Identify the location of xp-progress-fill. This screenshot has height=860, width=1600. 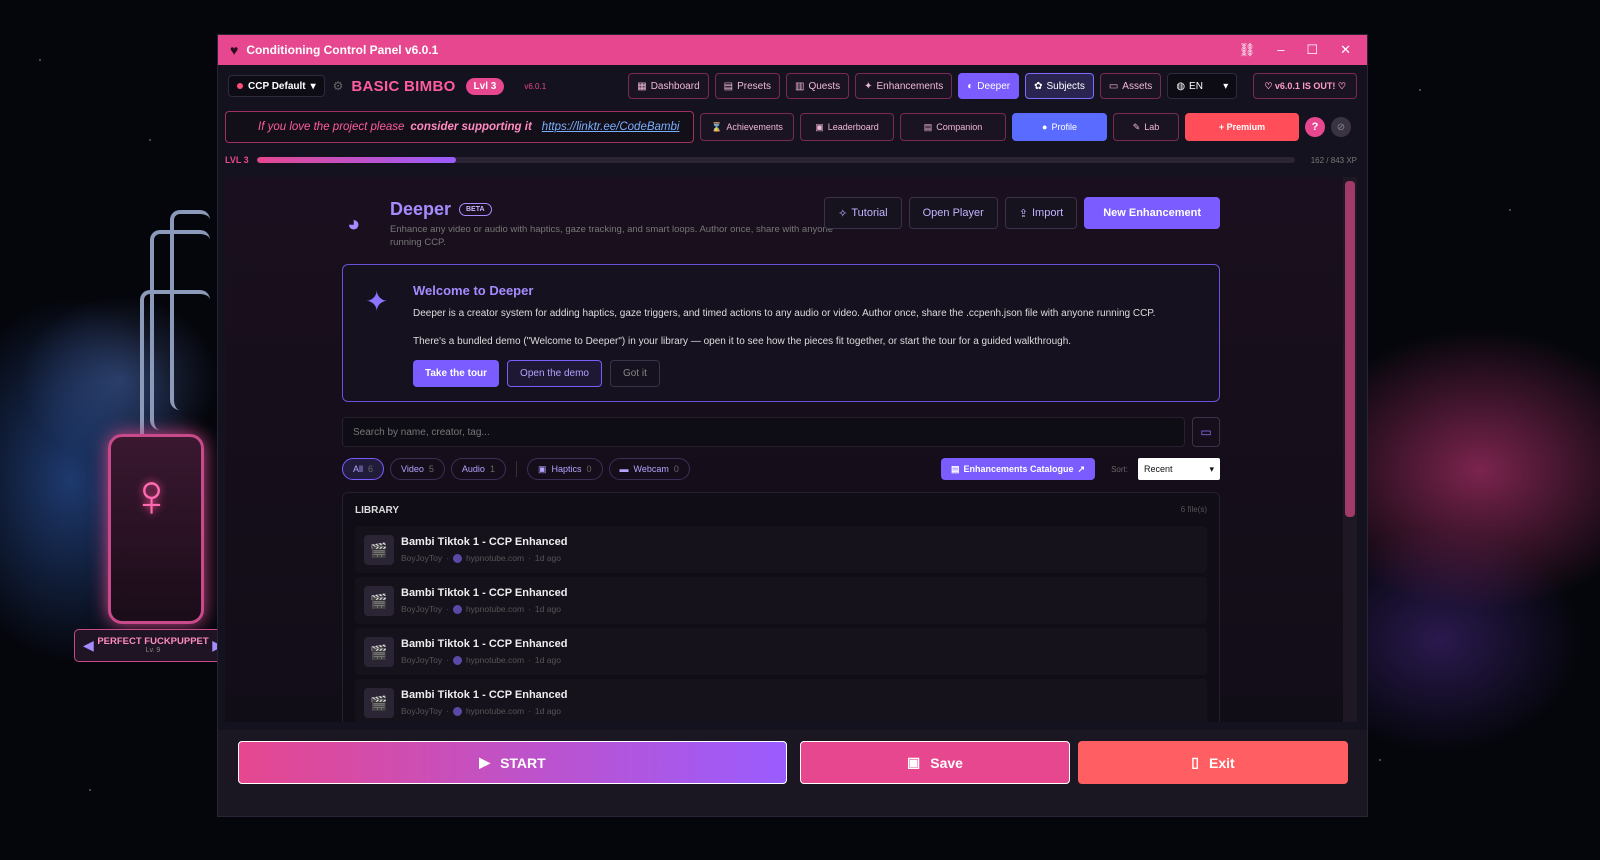
(357, 160).